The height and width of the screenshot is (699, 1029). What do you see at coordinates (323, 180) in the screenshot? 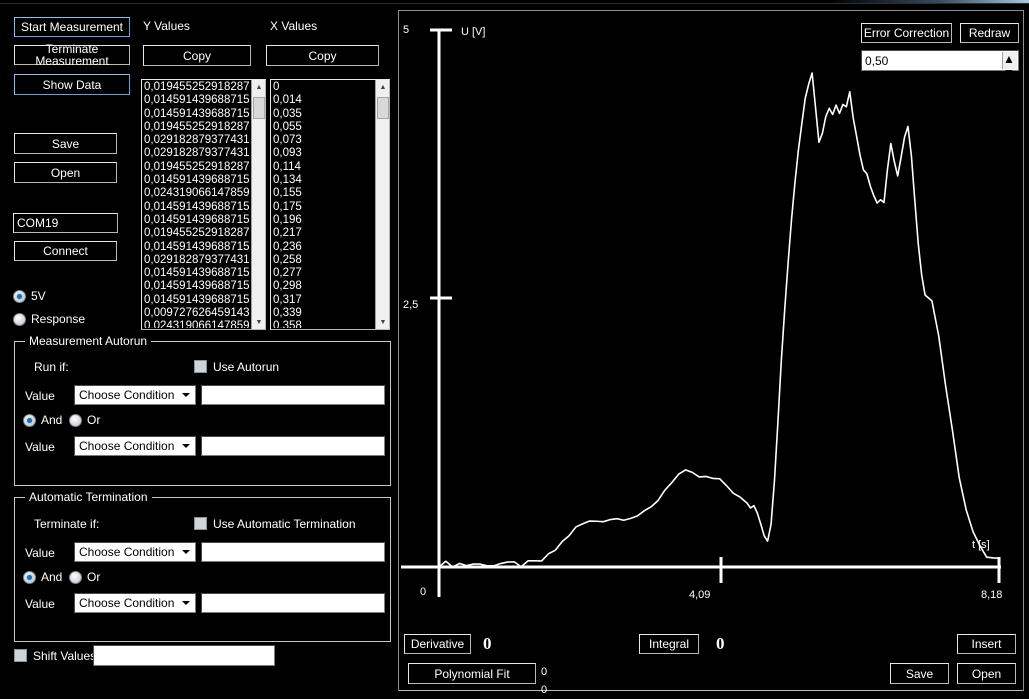
I see `list-item: 0,134` at bounding box center [323, 180].